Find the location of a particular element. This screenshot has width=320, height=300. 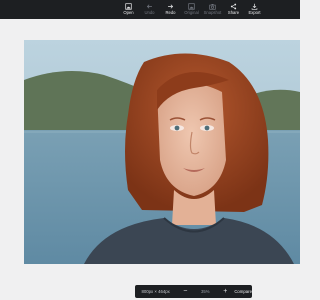

share-label: Share is located at coordinates (233, 12).